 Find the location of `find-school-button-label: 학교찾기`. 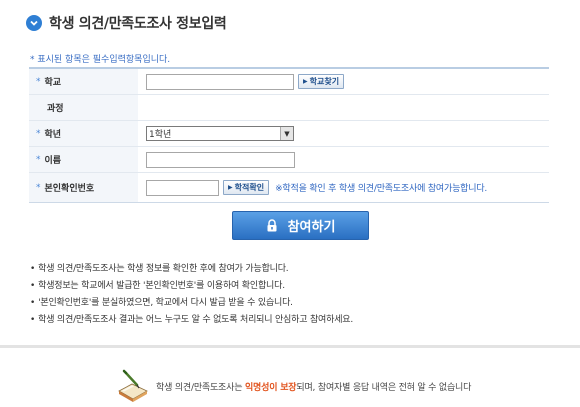

find-school-button-label: 학교찾기 is located at coordinates (324, 81).